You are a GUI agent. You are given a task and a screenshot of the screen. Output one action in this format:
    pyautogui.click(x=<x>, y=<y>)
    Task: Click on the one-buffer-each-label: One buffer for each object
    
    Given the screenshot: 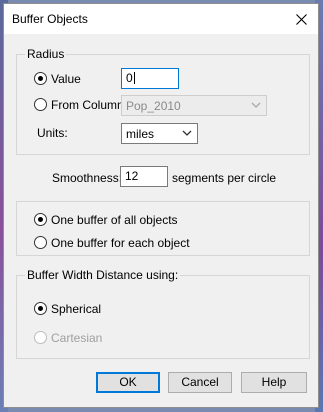 What is the action you would take?
    pyautogui.click(x=120, y=243)
    